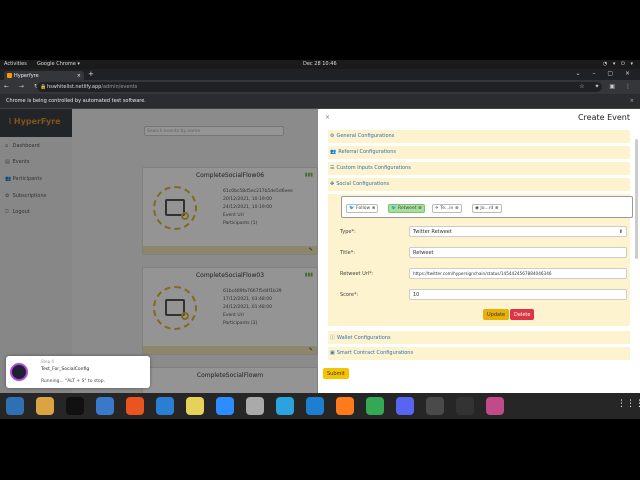 This screenshot has width=640, height=480. What do you see at coordinates (26, 76) in the screenshot?
I see `tab-title: Hyperfyre` at bounding box center [26, 76].